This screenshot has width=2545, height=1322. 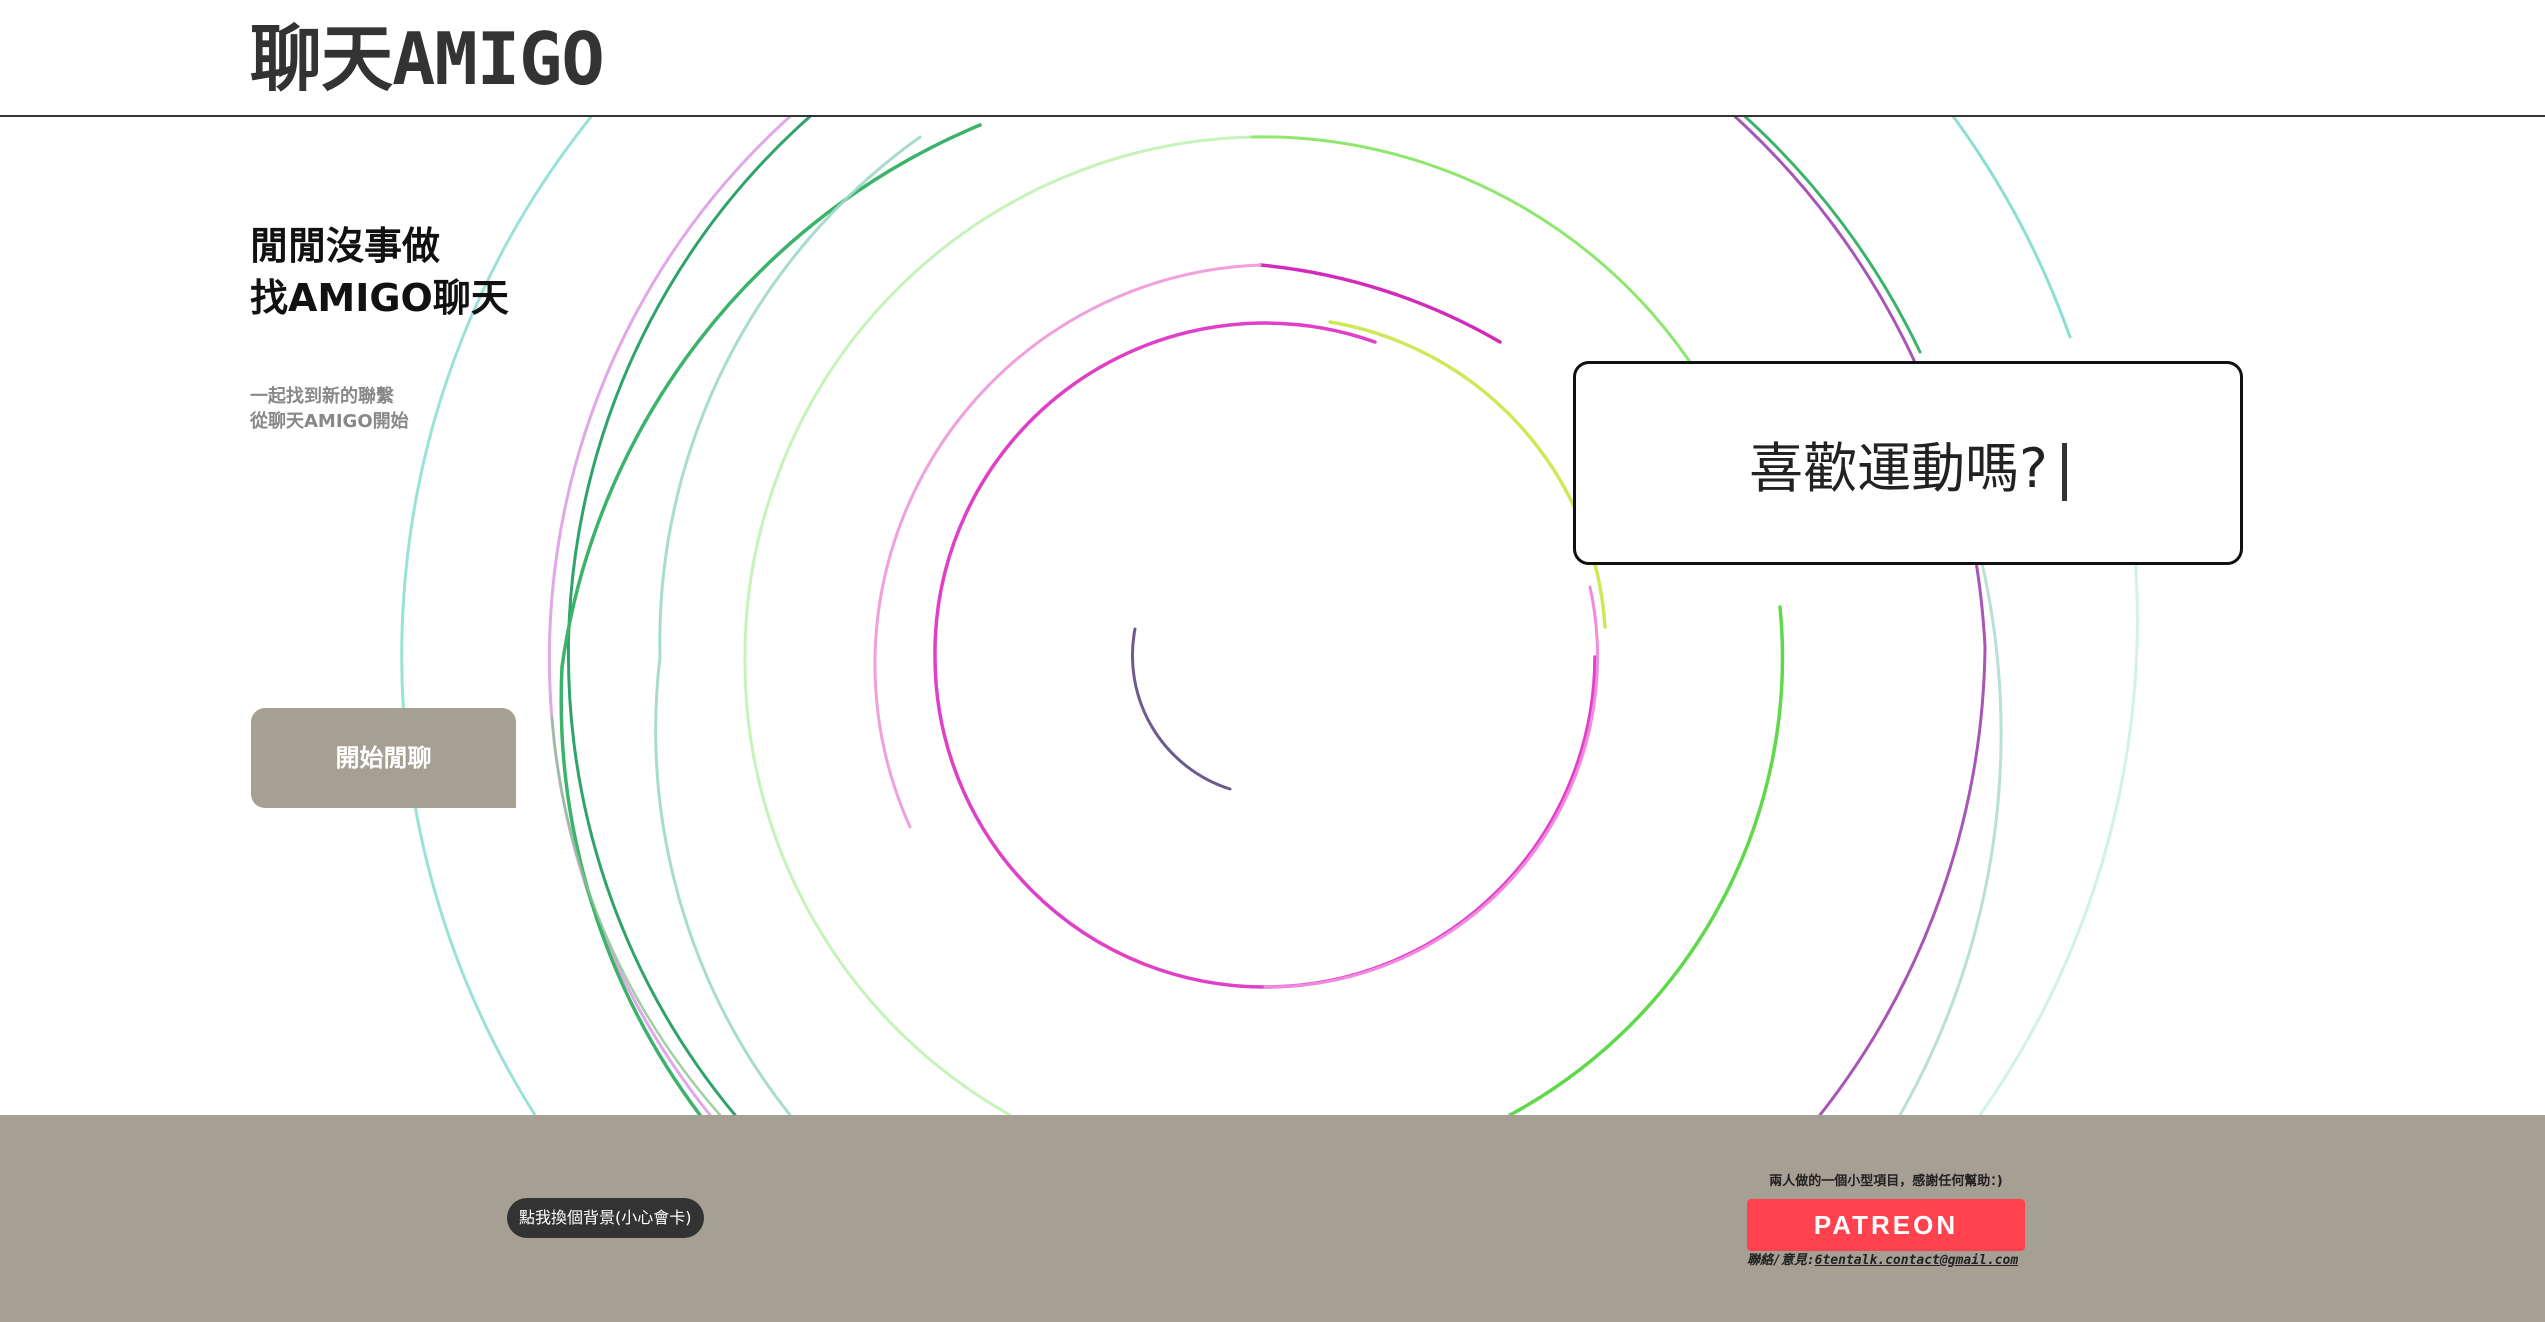 I want to click on start-chat-button: 開始閒聊, so click(x=383, y=758).